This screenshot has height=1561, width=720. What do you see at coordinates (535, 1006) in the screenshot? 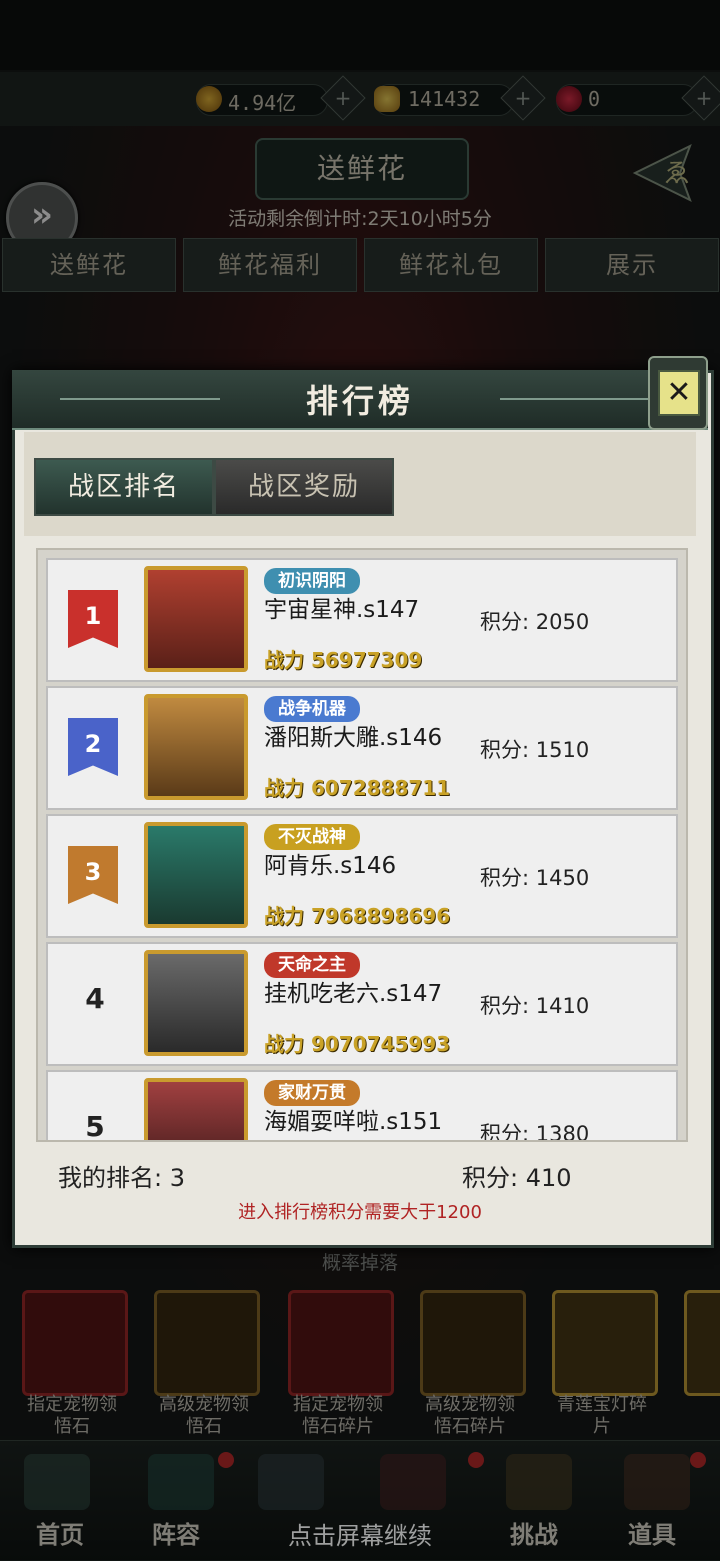
I see `score: 积分: 1410` at bounding box center [535, 1006].